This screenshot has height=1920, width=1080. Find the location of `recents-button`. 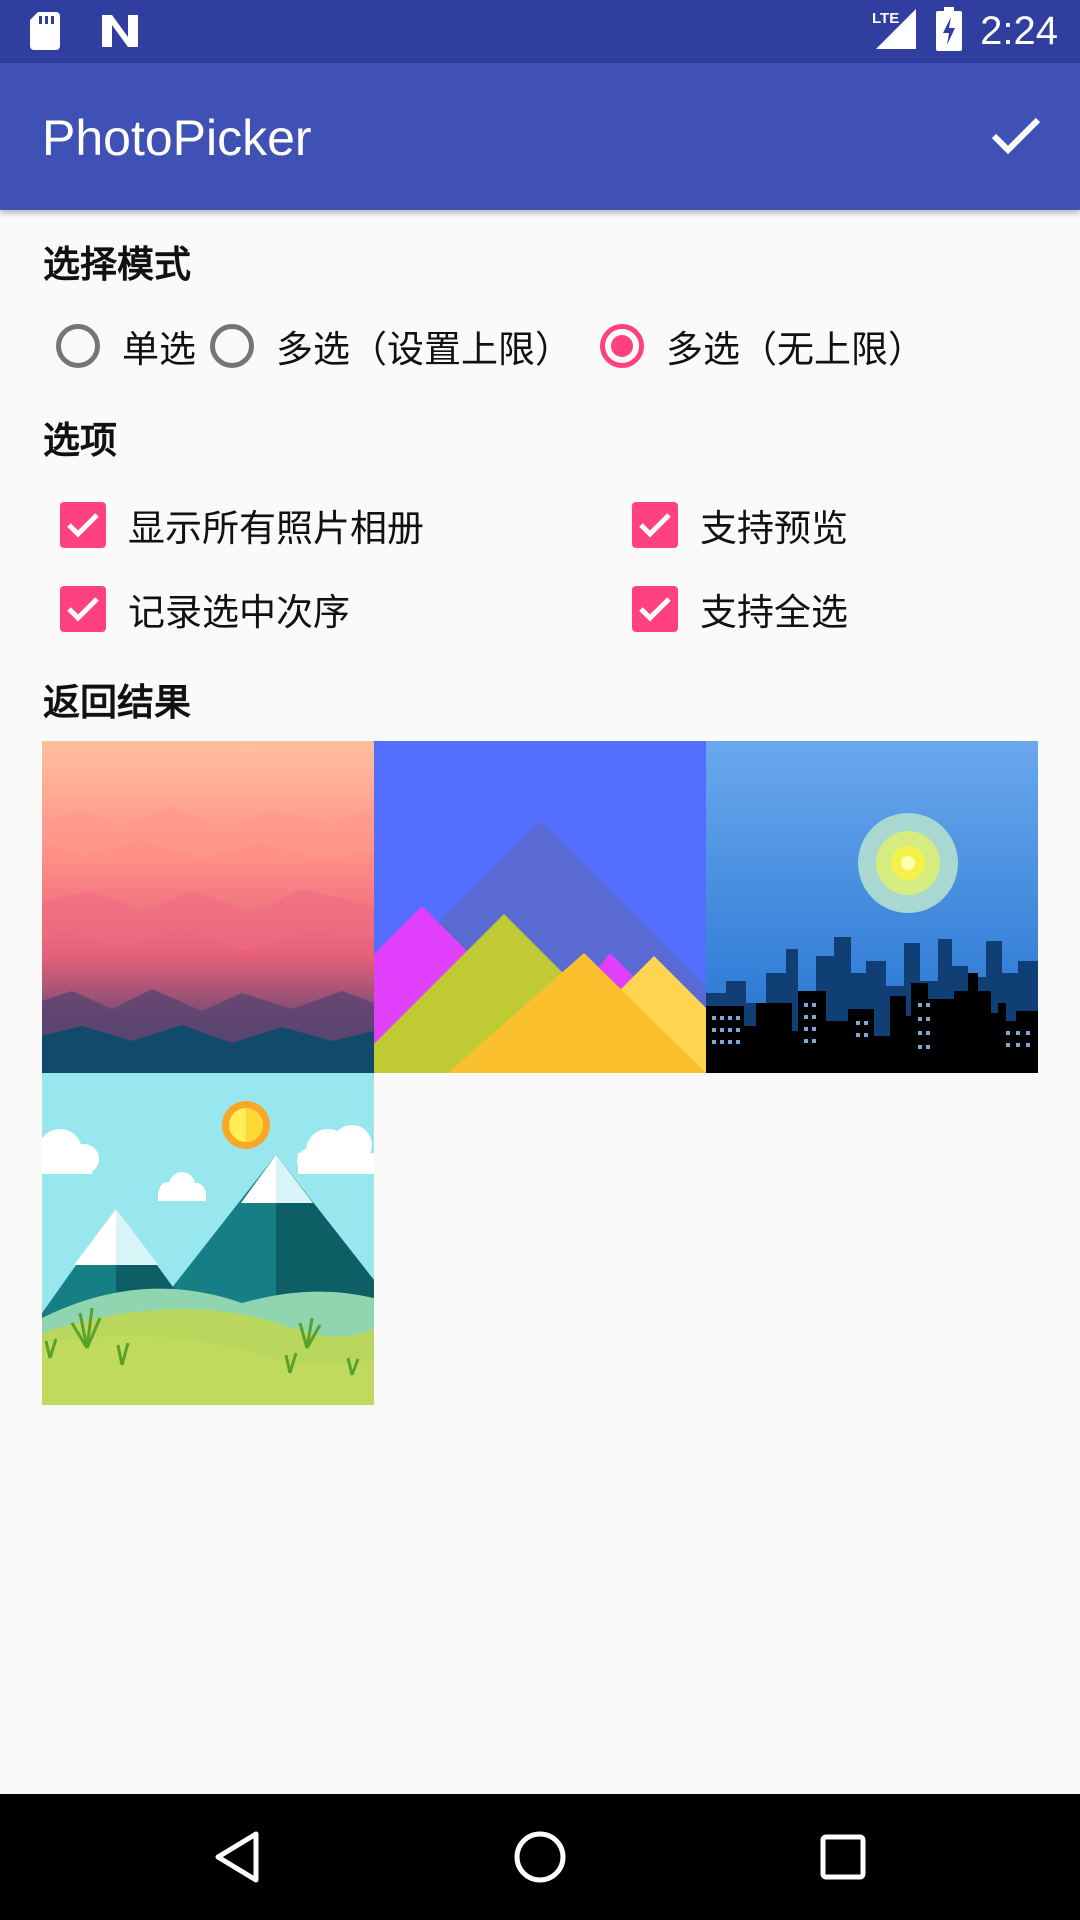

recents-button is located at coordinates (843, 1857).